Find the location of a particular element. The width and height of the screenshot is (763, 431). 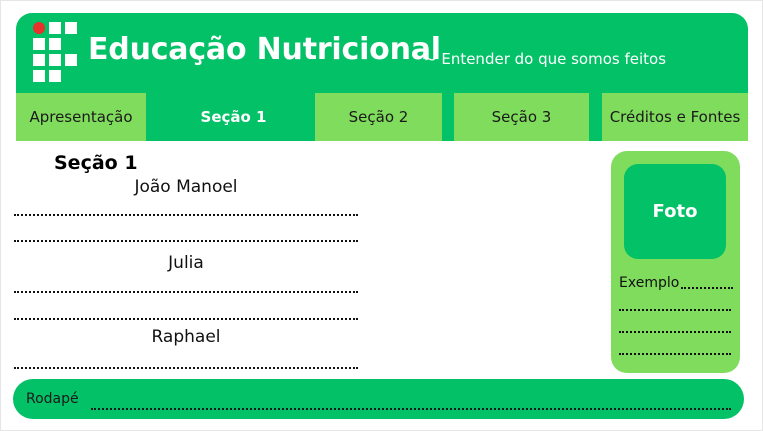

nav-secao-3: Seção 3 is located at coordinates (521, 117).